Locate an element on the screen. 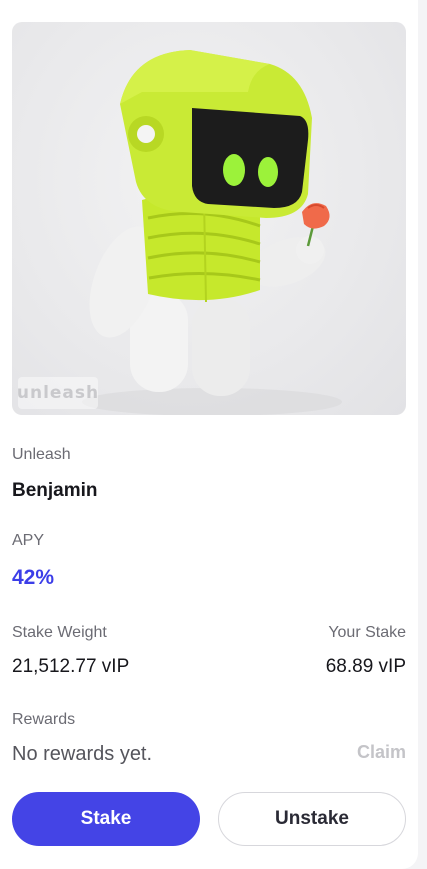 The image size is (427, 869). nft-name: Benjamin is located at coordinates (55, 490).